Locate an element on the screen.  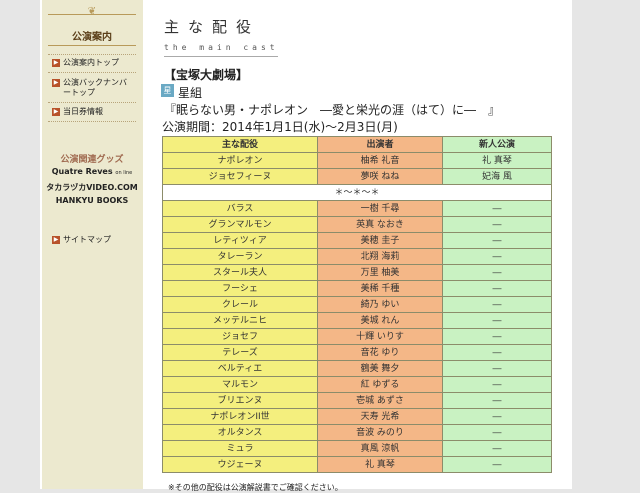
link-quatre-reves: Quatre Reves on line is located at coordinates (92, 171).